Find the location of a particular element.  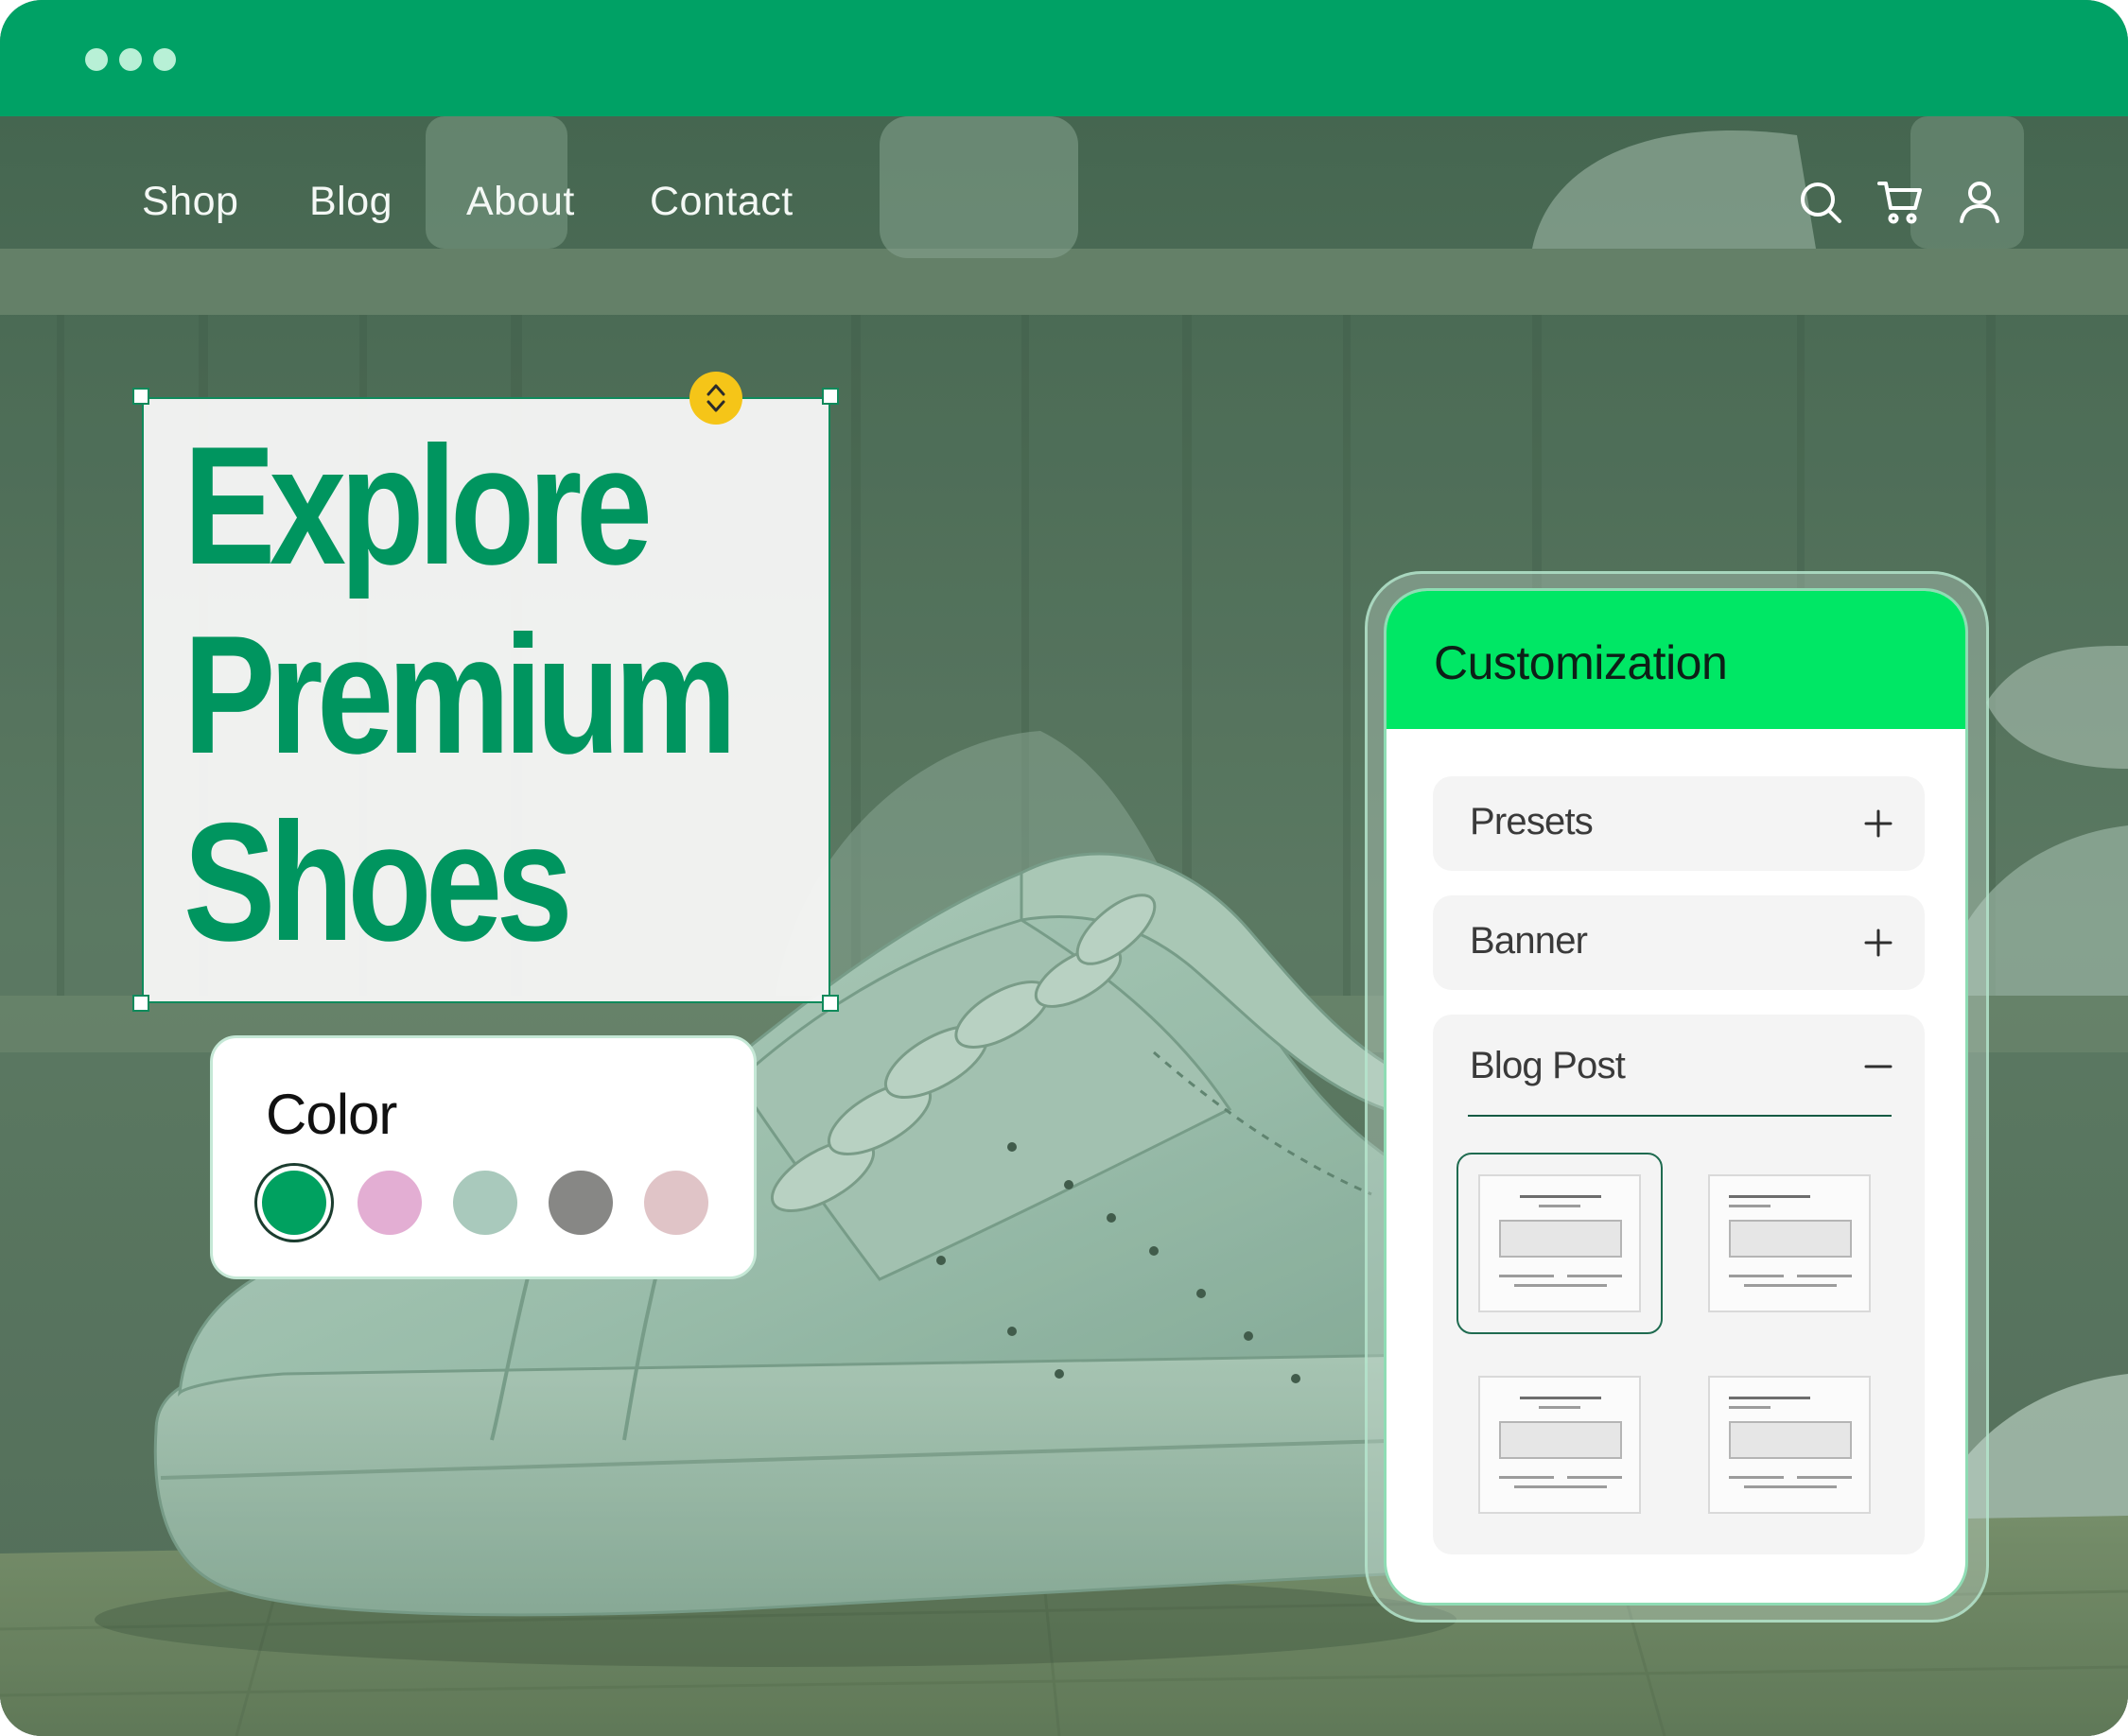

minus-icon is located at coordinates (1878, 1066).